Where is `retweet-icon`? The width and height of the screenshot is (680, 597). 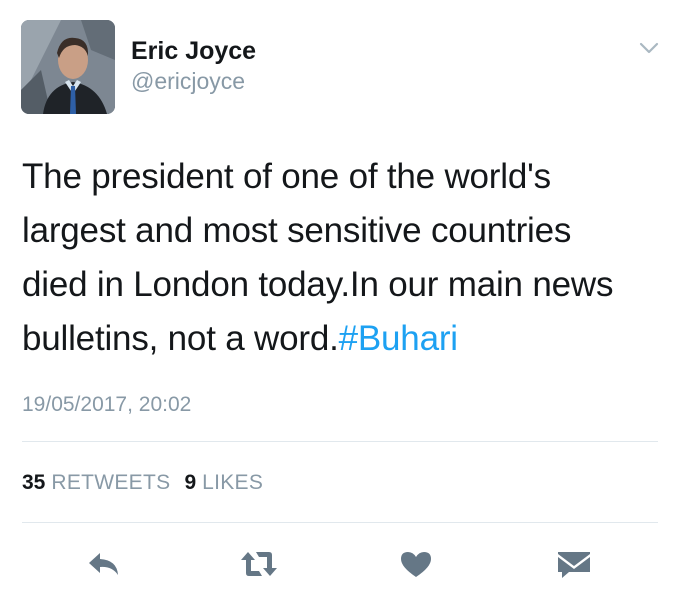 retweet-icon is located at coordinates (259, 564).